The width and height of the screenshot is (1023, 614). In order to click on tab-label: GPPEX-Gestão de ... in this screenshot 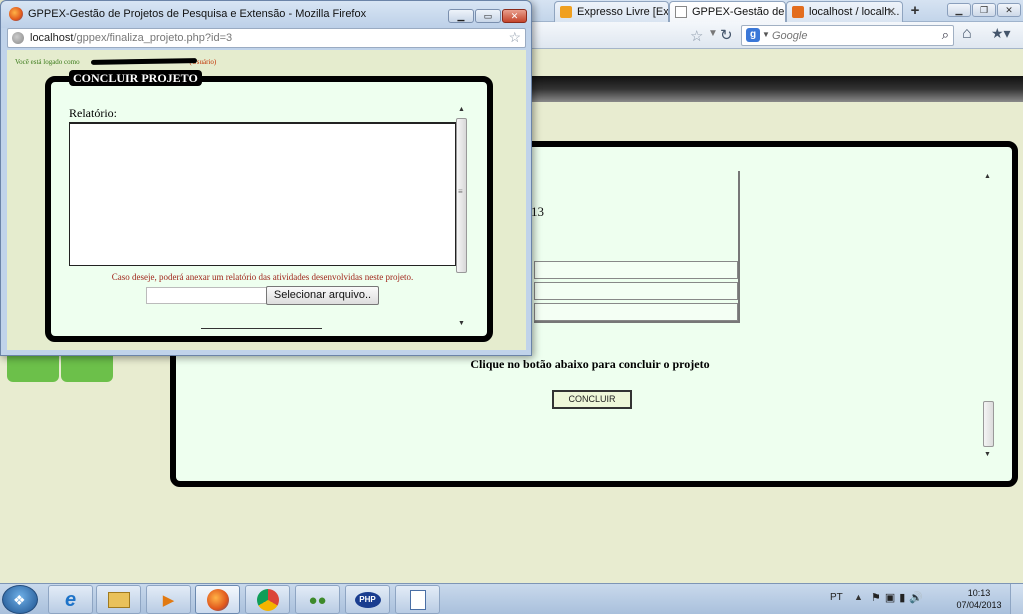, I will do `click(738, 12)`.